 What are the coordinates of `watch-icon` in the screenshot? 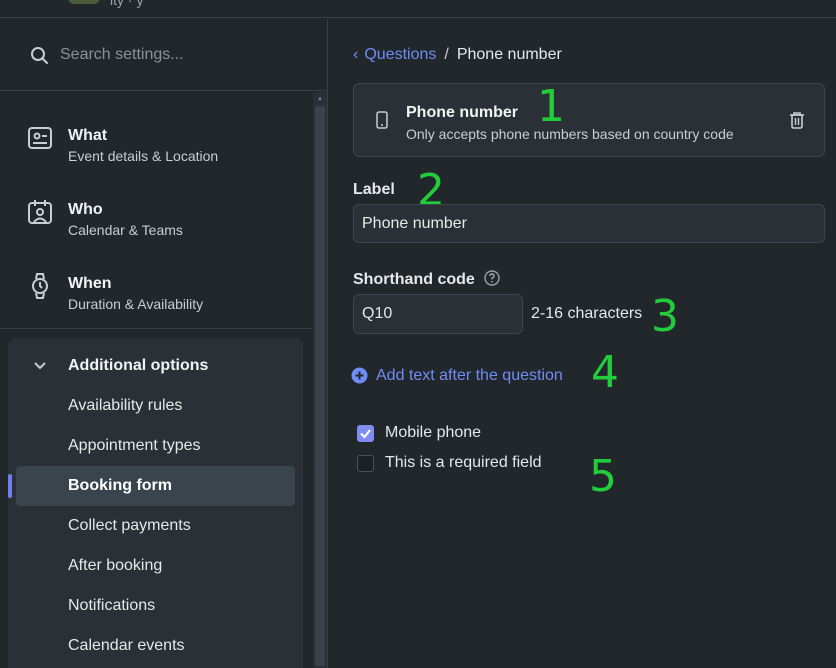 It's located at (40, 286).